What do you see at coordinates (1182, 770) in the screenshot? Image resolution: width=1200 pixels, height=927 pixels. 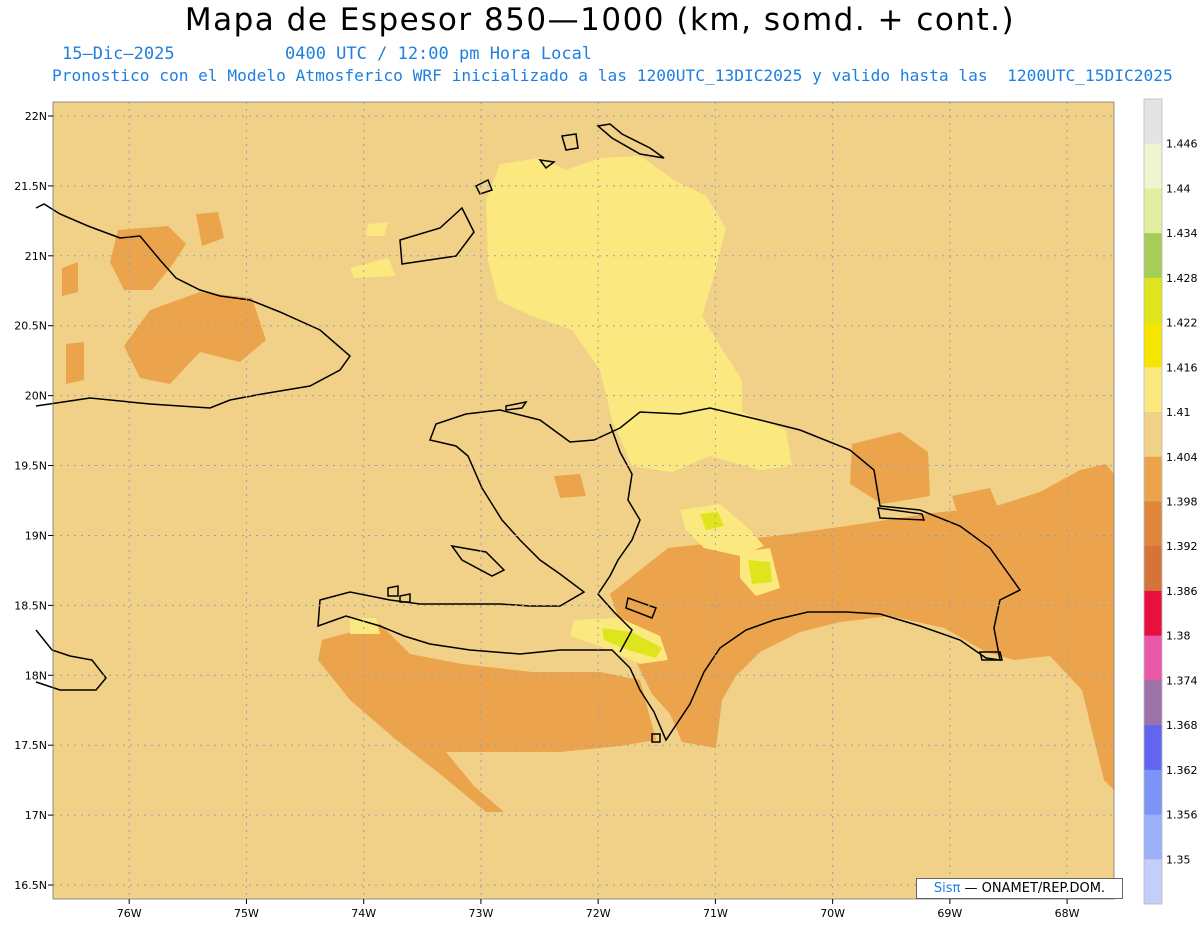 I see `colorbar-label: 1.362` at bounding box center [1182, 770].